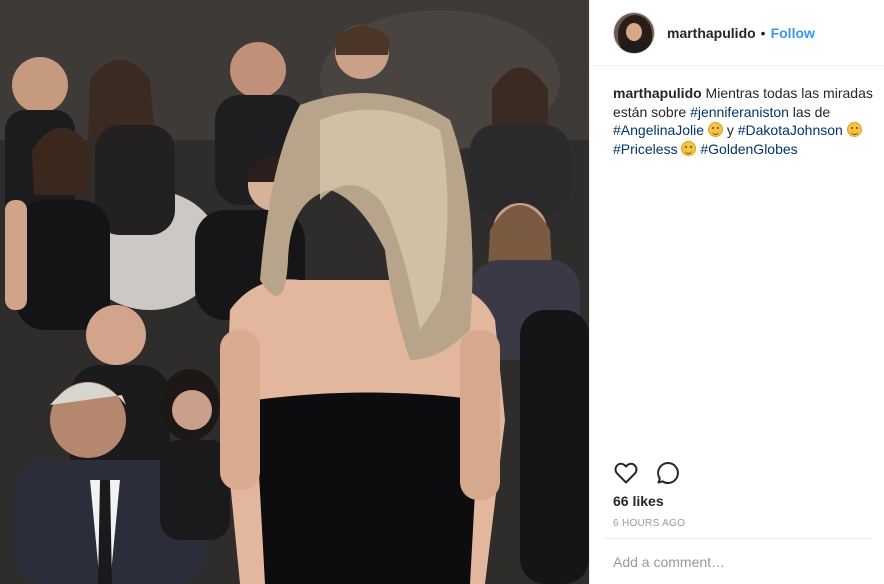 Image resolution: width=884 pixels, height=584 pixels. Describe the element at coordinates (635, 46) in the screenshot. I see `avatar-body` at that location.